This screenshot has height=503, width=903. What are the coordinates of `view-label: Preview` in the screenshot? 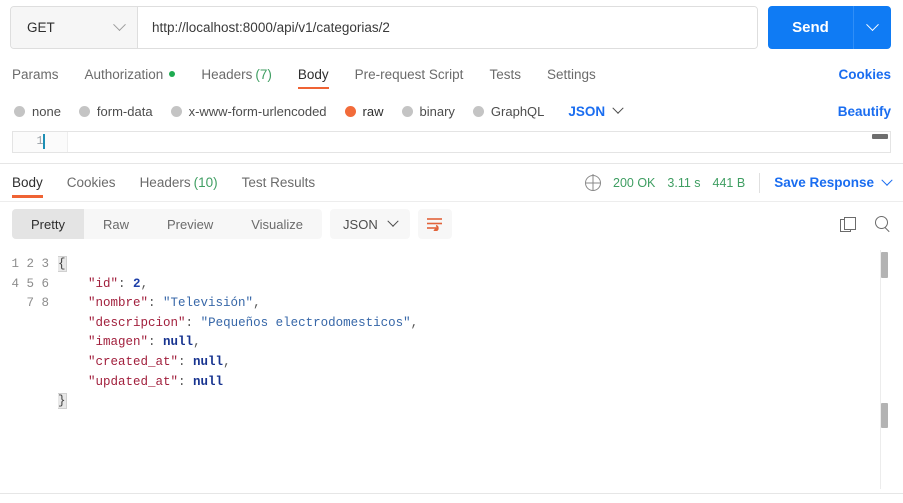 It's located at (190, 224).